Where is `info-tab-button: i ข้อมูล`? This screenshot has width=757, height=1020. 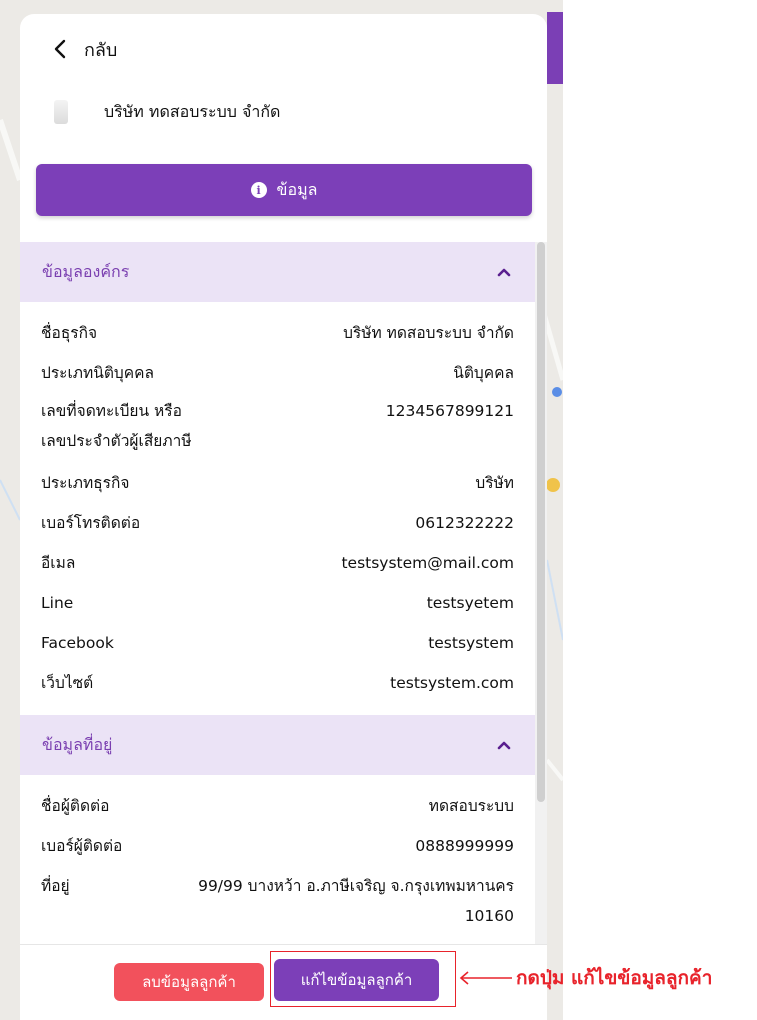 info-tab-button: i ข้อมูล is located at coordinates (284, 190).